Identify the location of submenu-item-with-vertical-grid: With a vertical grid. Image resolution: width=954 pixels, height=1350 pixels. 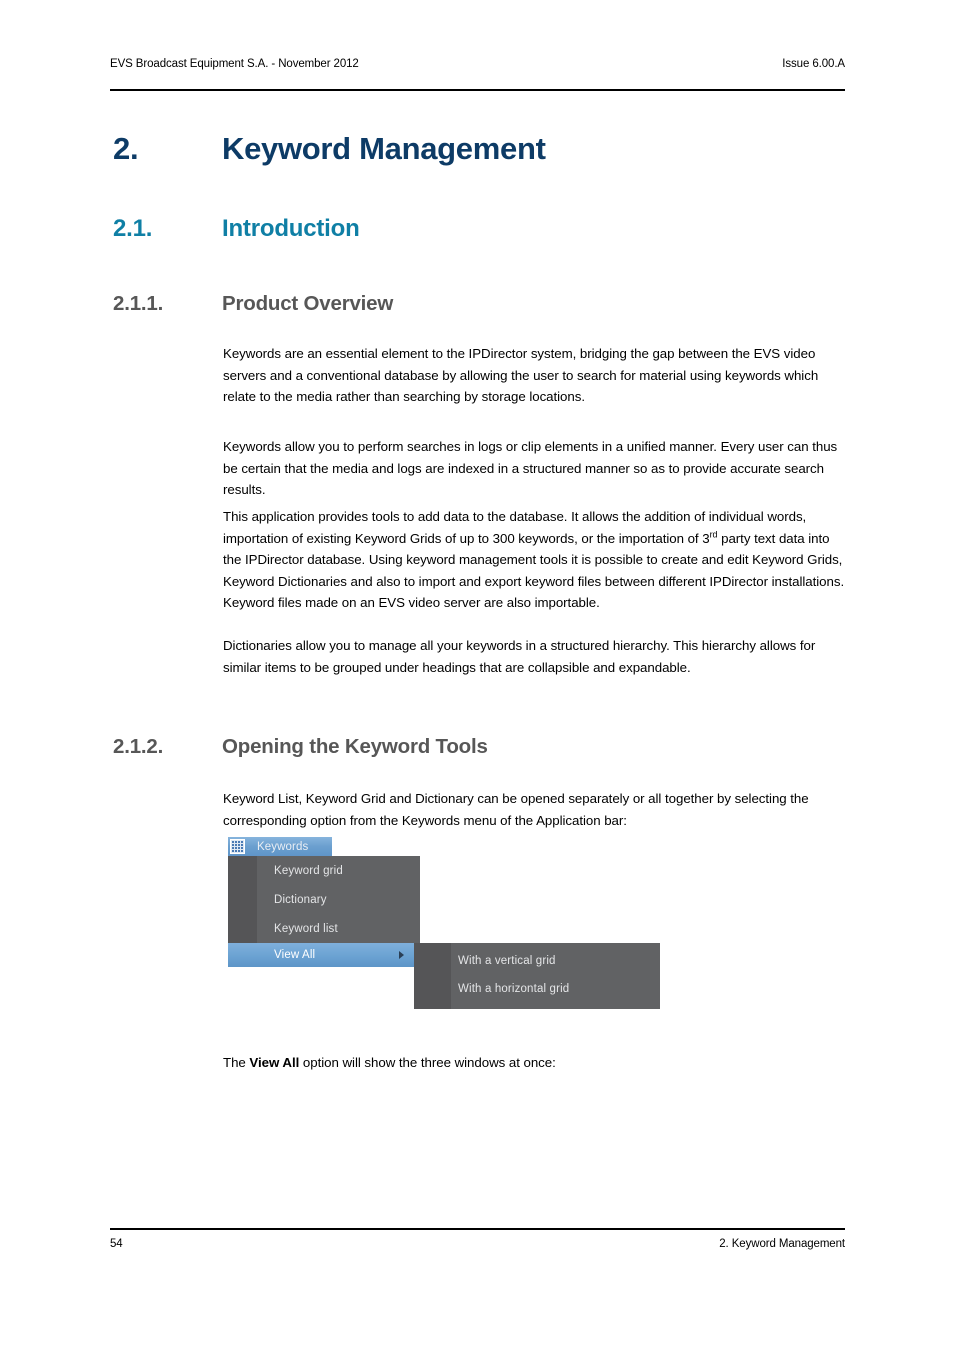
(537, 961).